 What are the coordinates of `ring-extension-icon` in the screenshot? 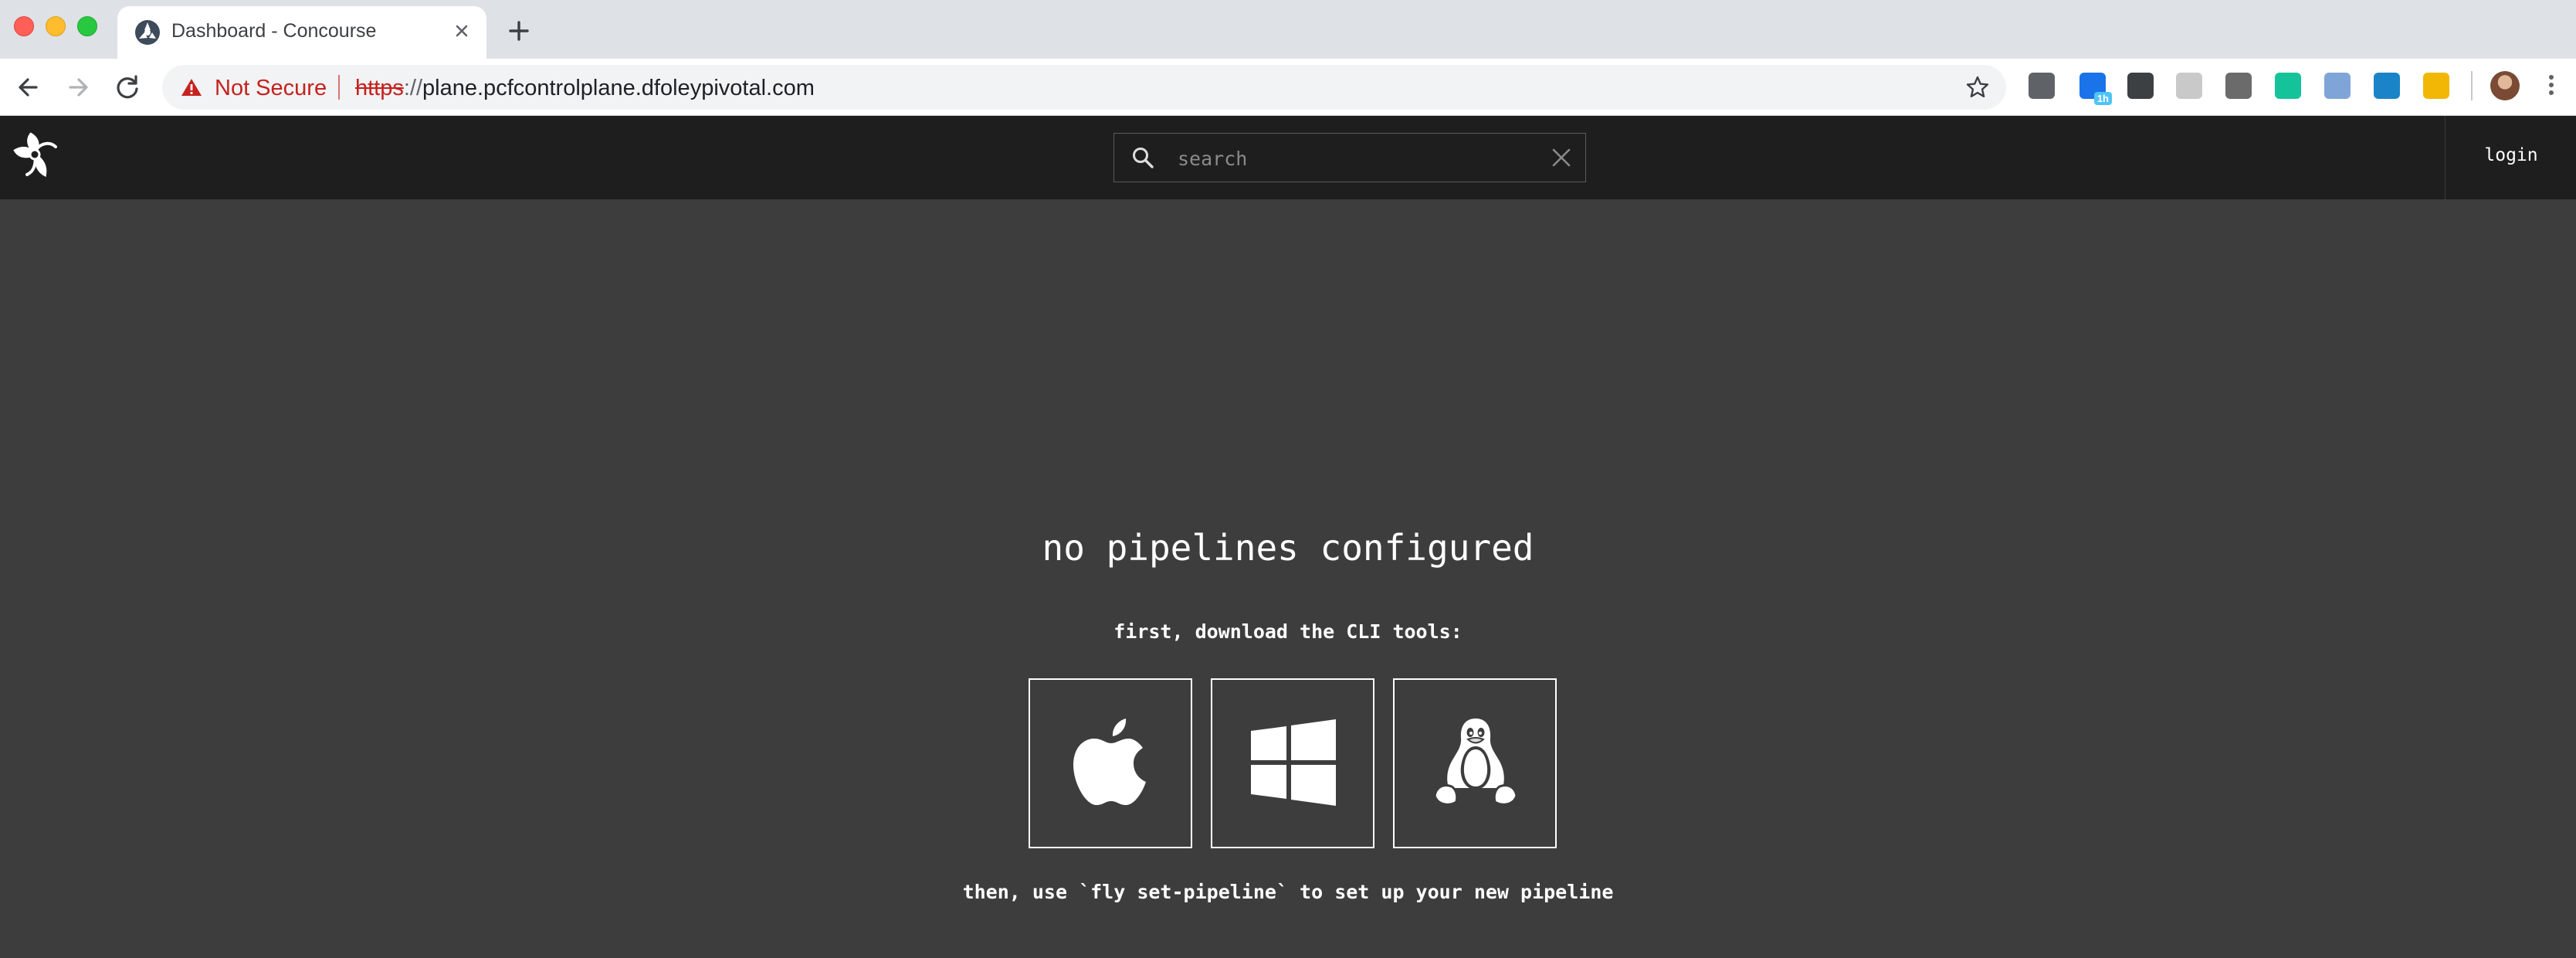 It's located at (2387, 86).